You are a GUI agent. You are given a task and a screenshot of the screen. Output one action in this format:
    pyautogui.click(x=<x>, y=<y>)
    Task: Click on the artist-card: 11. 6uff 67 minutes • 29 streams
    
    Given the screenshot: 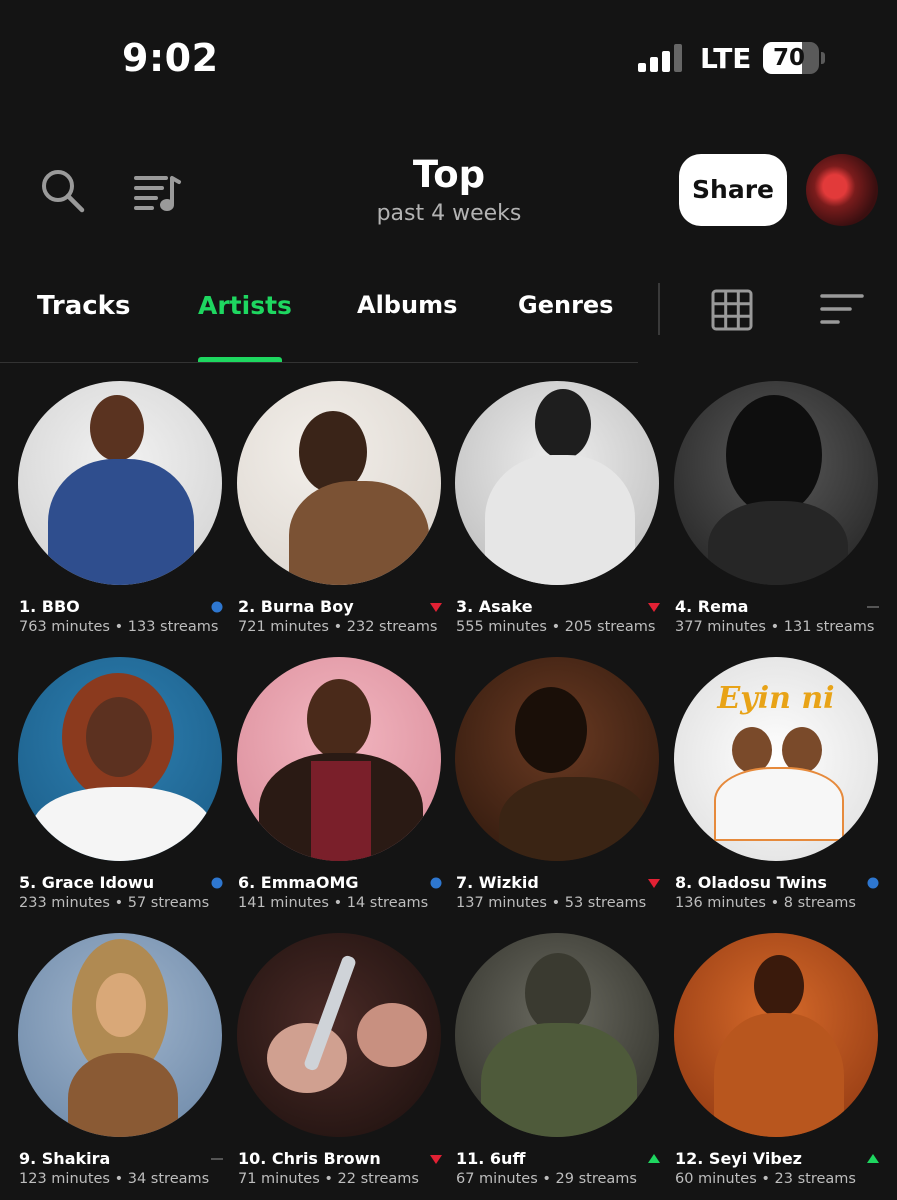 What is the action you would take?
    pyautogui.click(x=557, y=1060)
    